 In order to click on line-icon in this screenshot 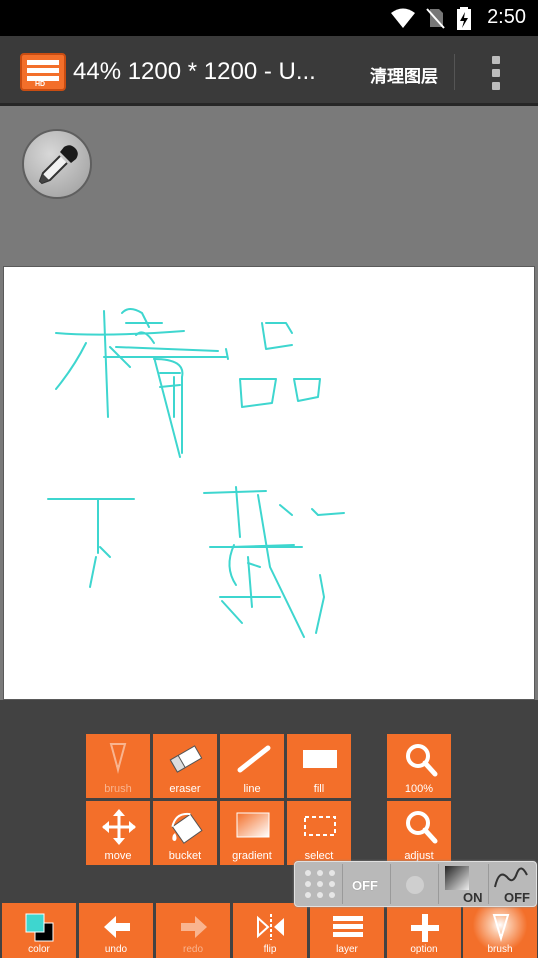, I will do `click(254, 759)`.